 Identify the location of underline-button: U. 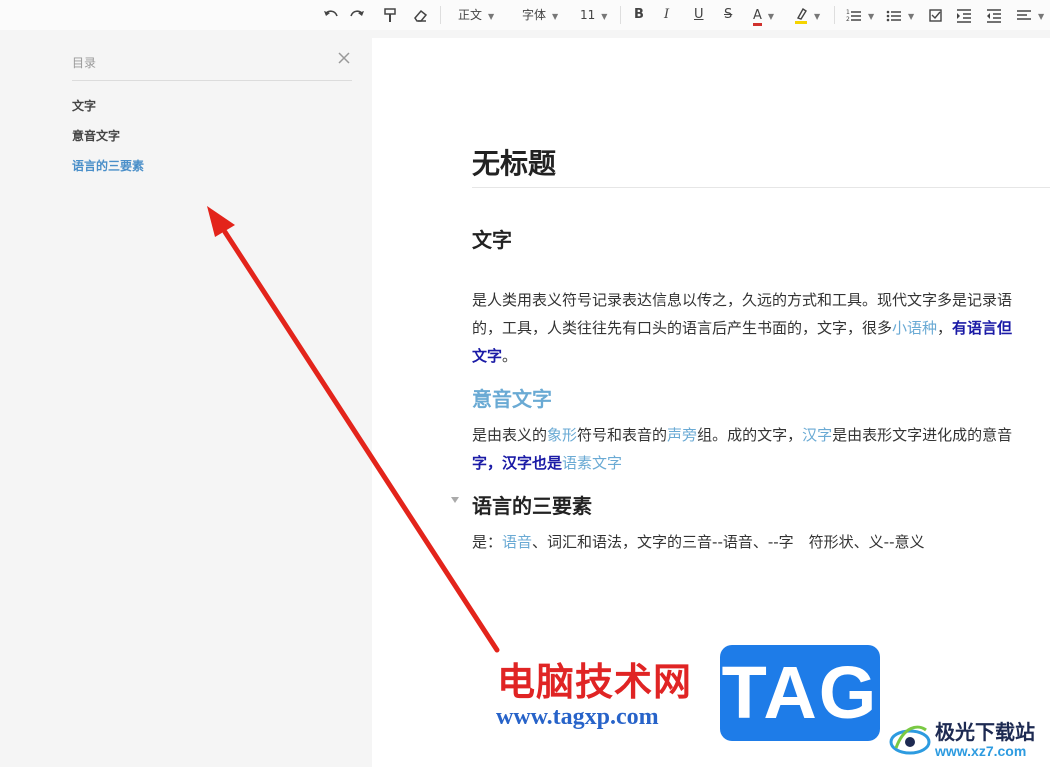
(699, 15).